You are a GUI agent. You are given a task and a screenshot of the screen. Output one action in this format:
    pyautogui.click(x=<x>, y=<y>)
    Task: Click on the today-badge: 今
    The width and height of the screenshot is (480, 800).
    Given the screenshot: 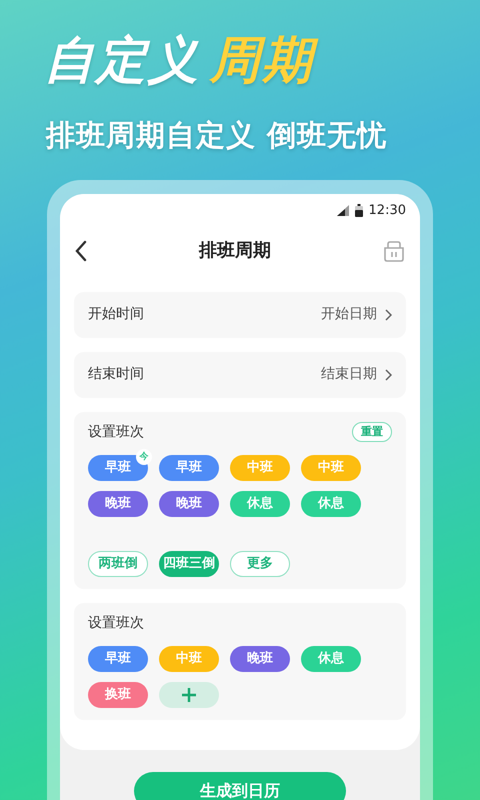 What is the action you would take?
    pyautogui.click(x=144, y=456)
    